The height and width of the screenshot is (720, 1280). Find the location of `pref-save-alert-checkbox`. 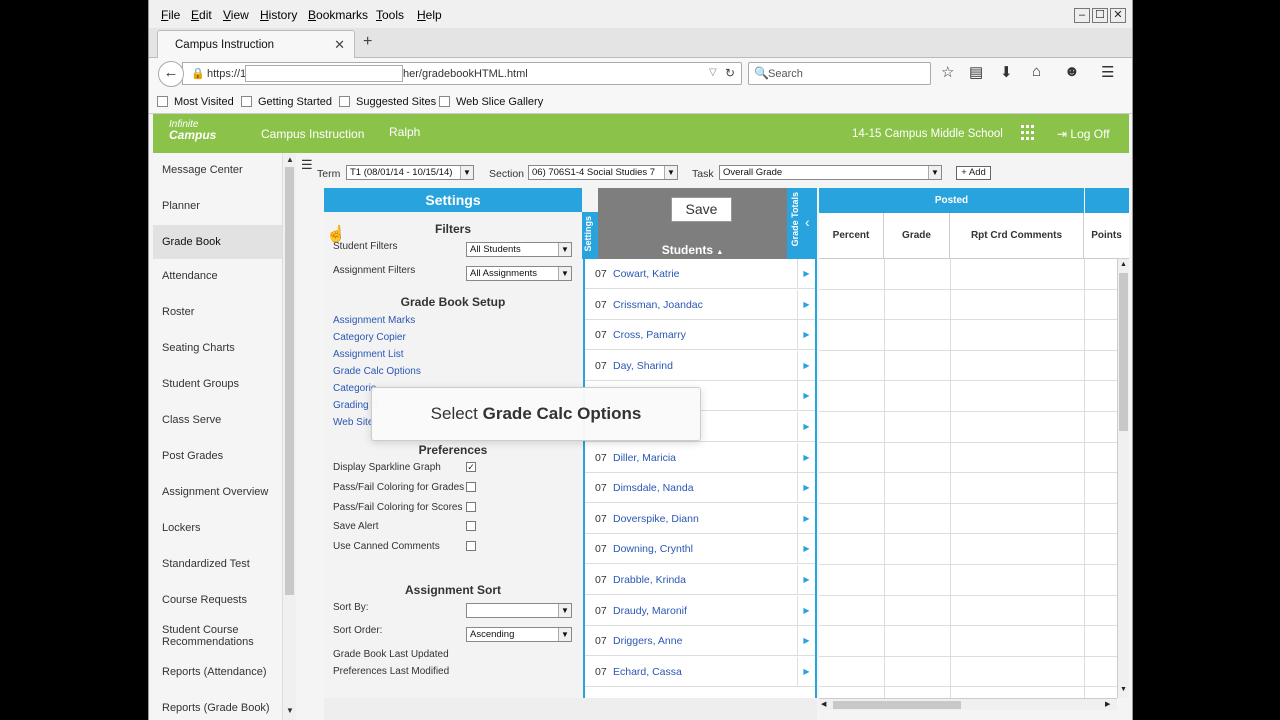

pref-save-alert-checkbox is located at coordinates (471, 526).